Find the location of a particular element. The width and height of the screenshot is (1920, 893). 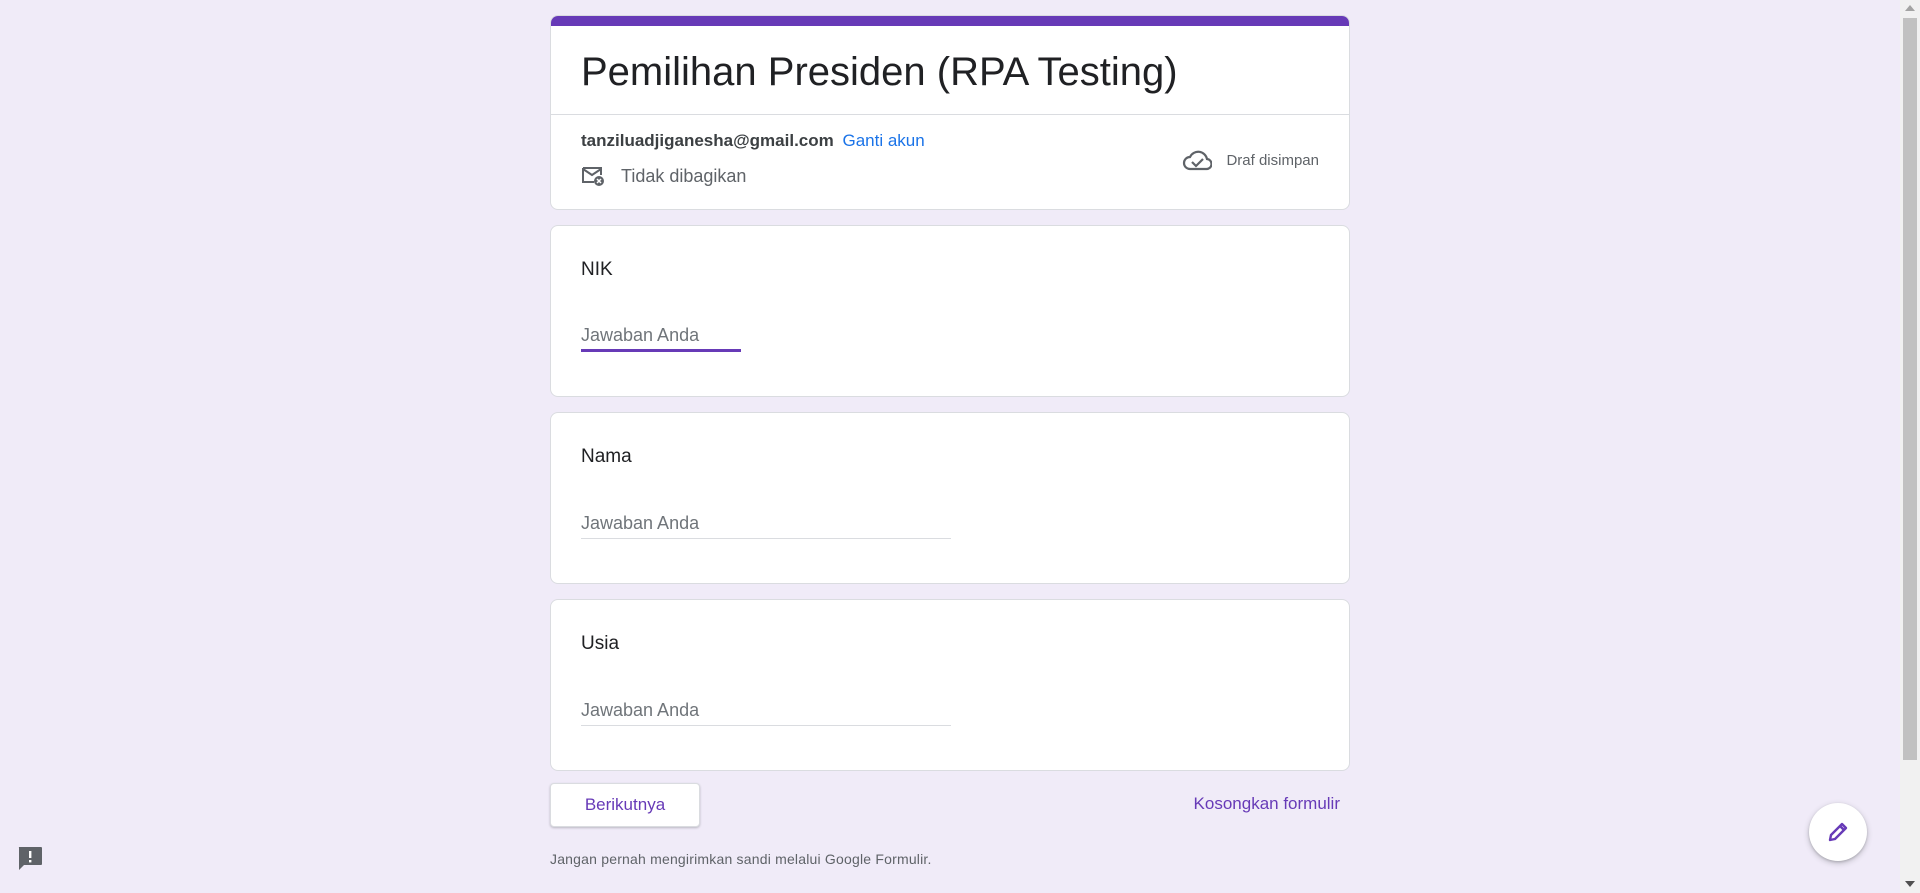

scrollbar is located at coordinates (1910, 446).